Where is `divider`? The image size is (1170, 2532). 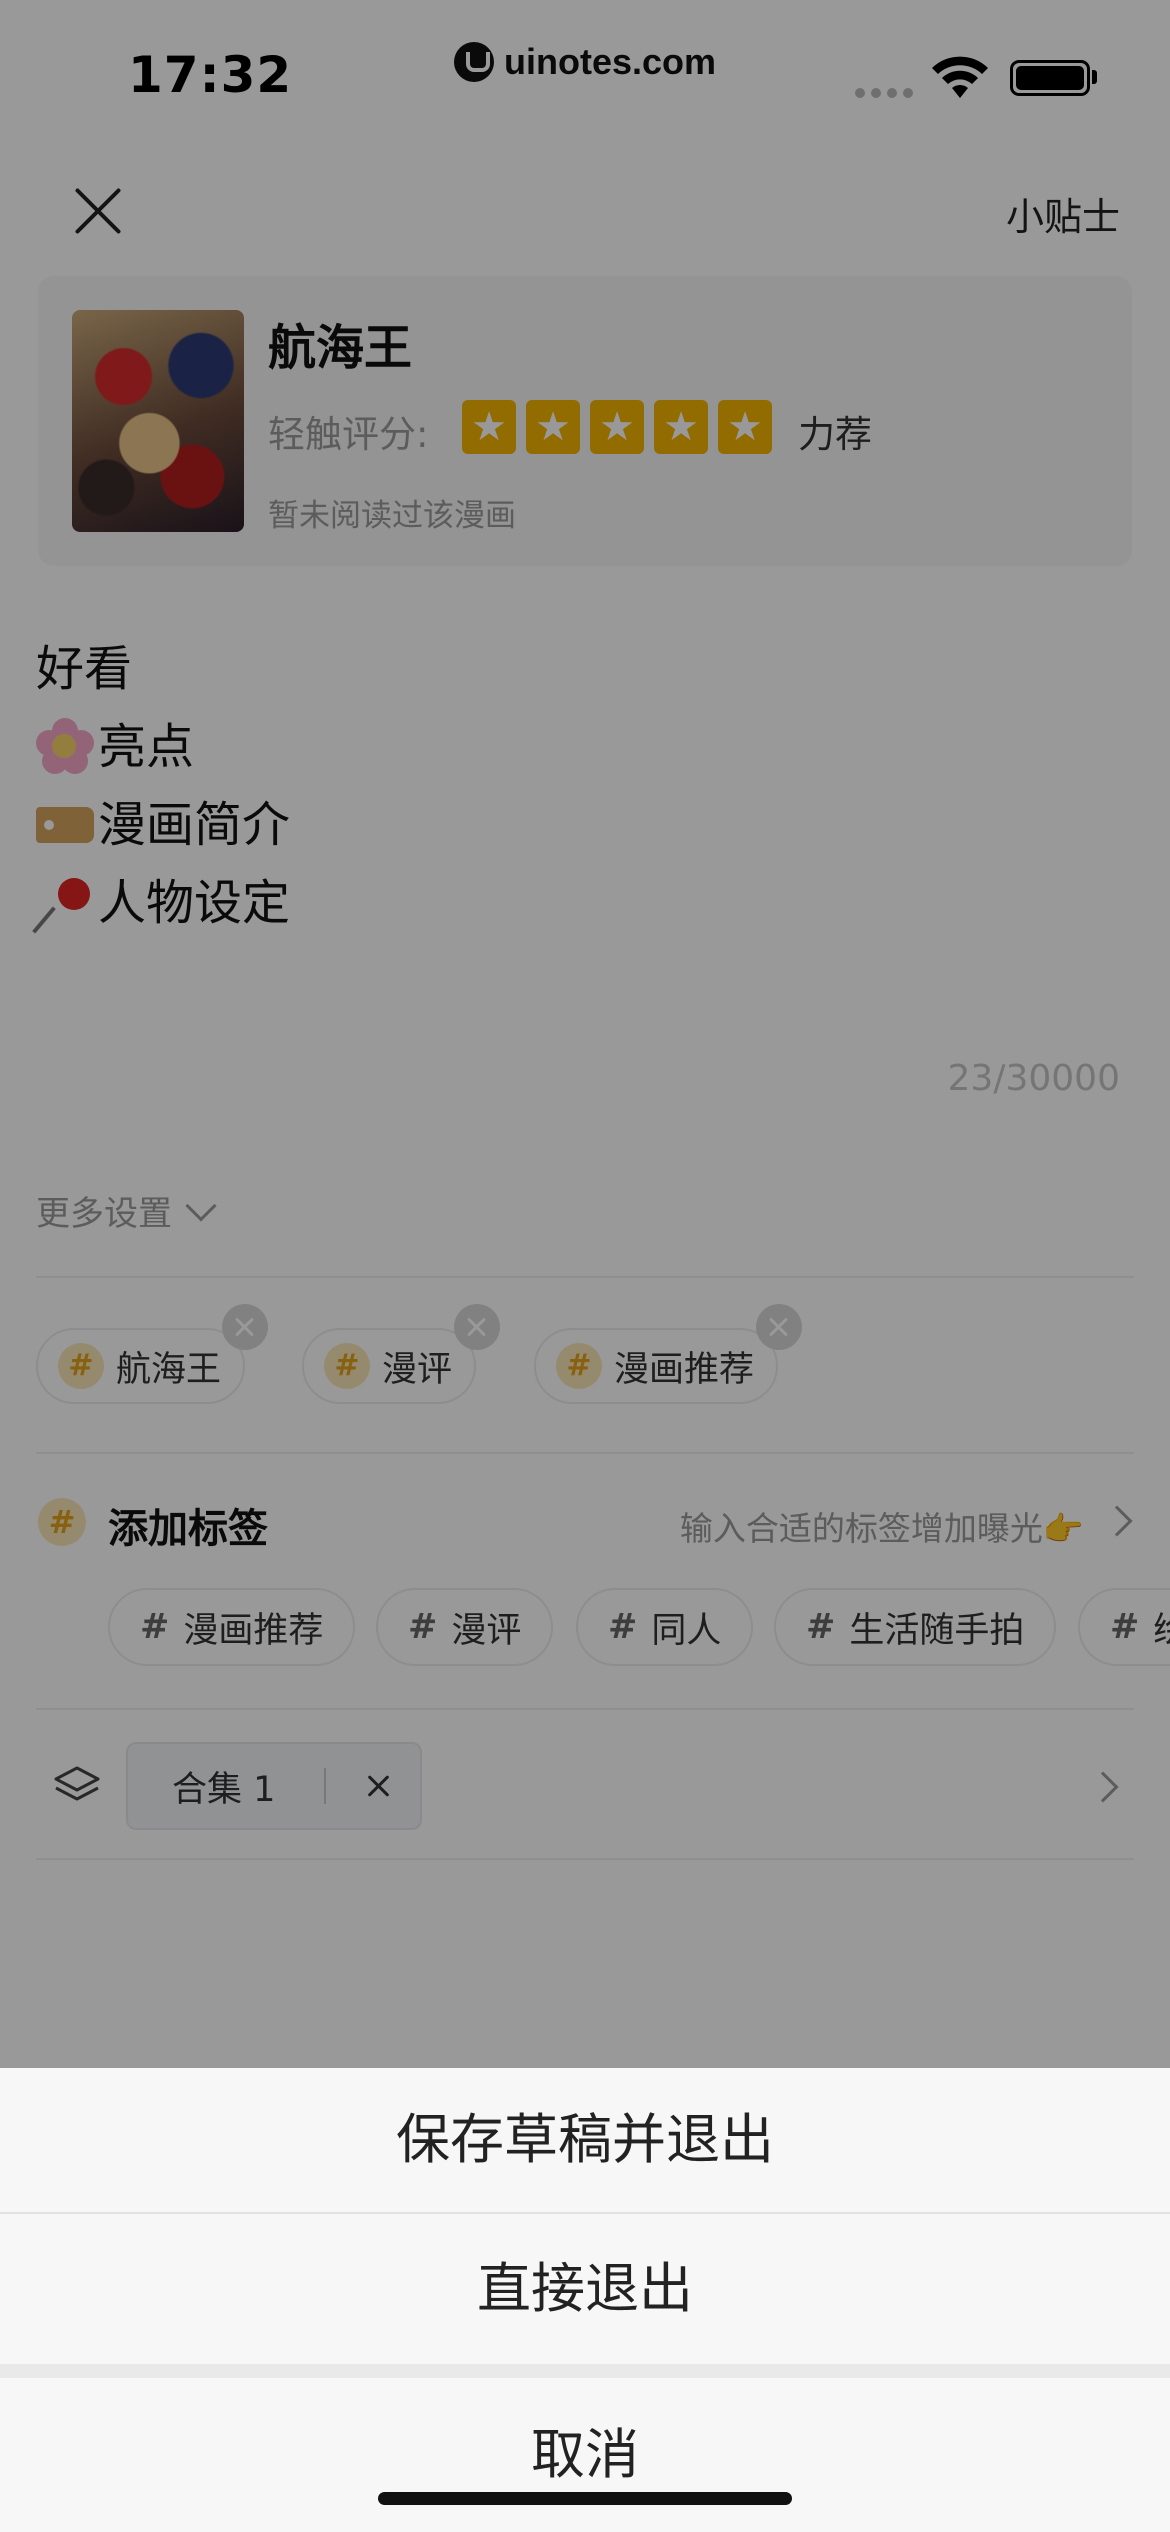 divider is located at coordinates (585, 2371).